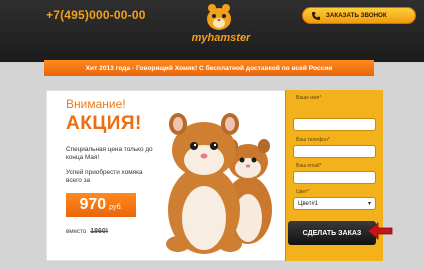 Image resolution: width=424 pixels, height=269 pixels. Describe the element at coordinates (93, 204) in the screenshot. I see `price-value: 970` at that location.